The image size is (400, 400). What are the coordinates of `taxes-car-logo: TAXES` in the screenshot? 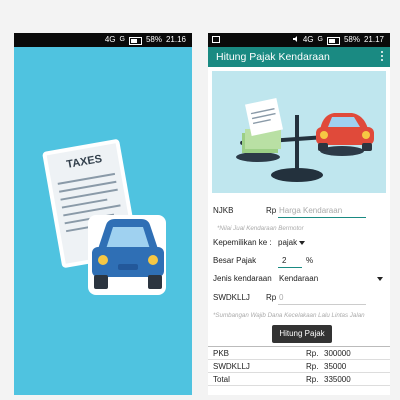 It's located at (104, 217).